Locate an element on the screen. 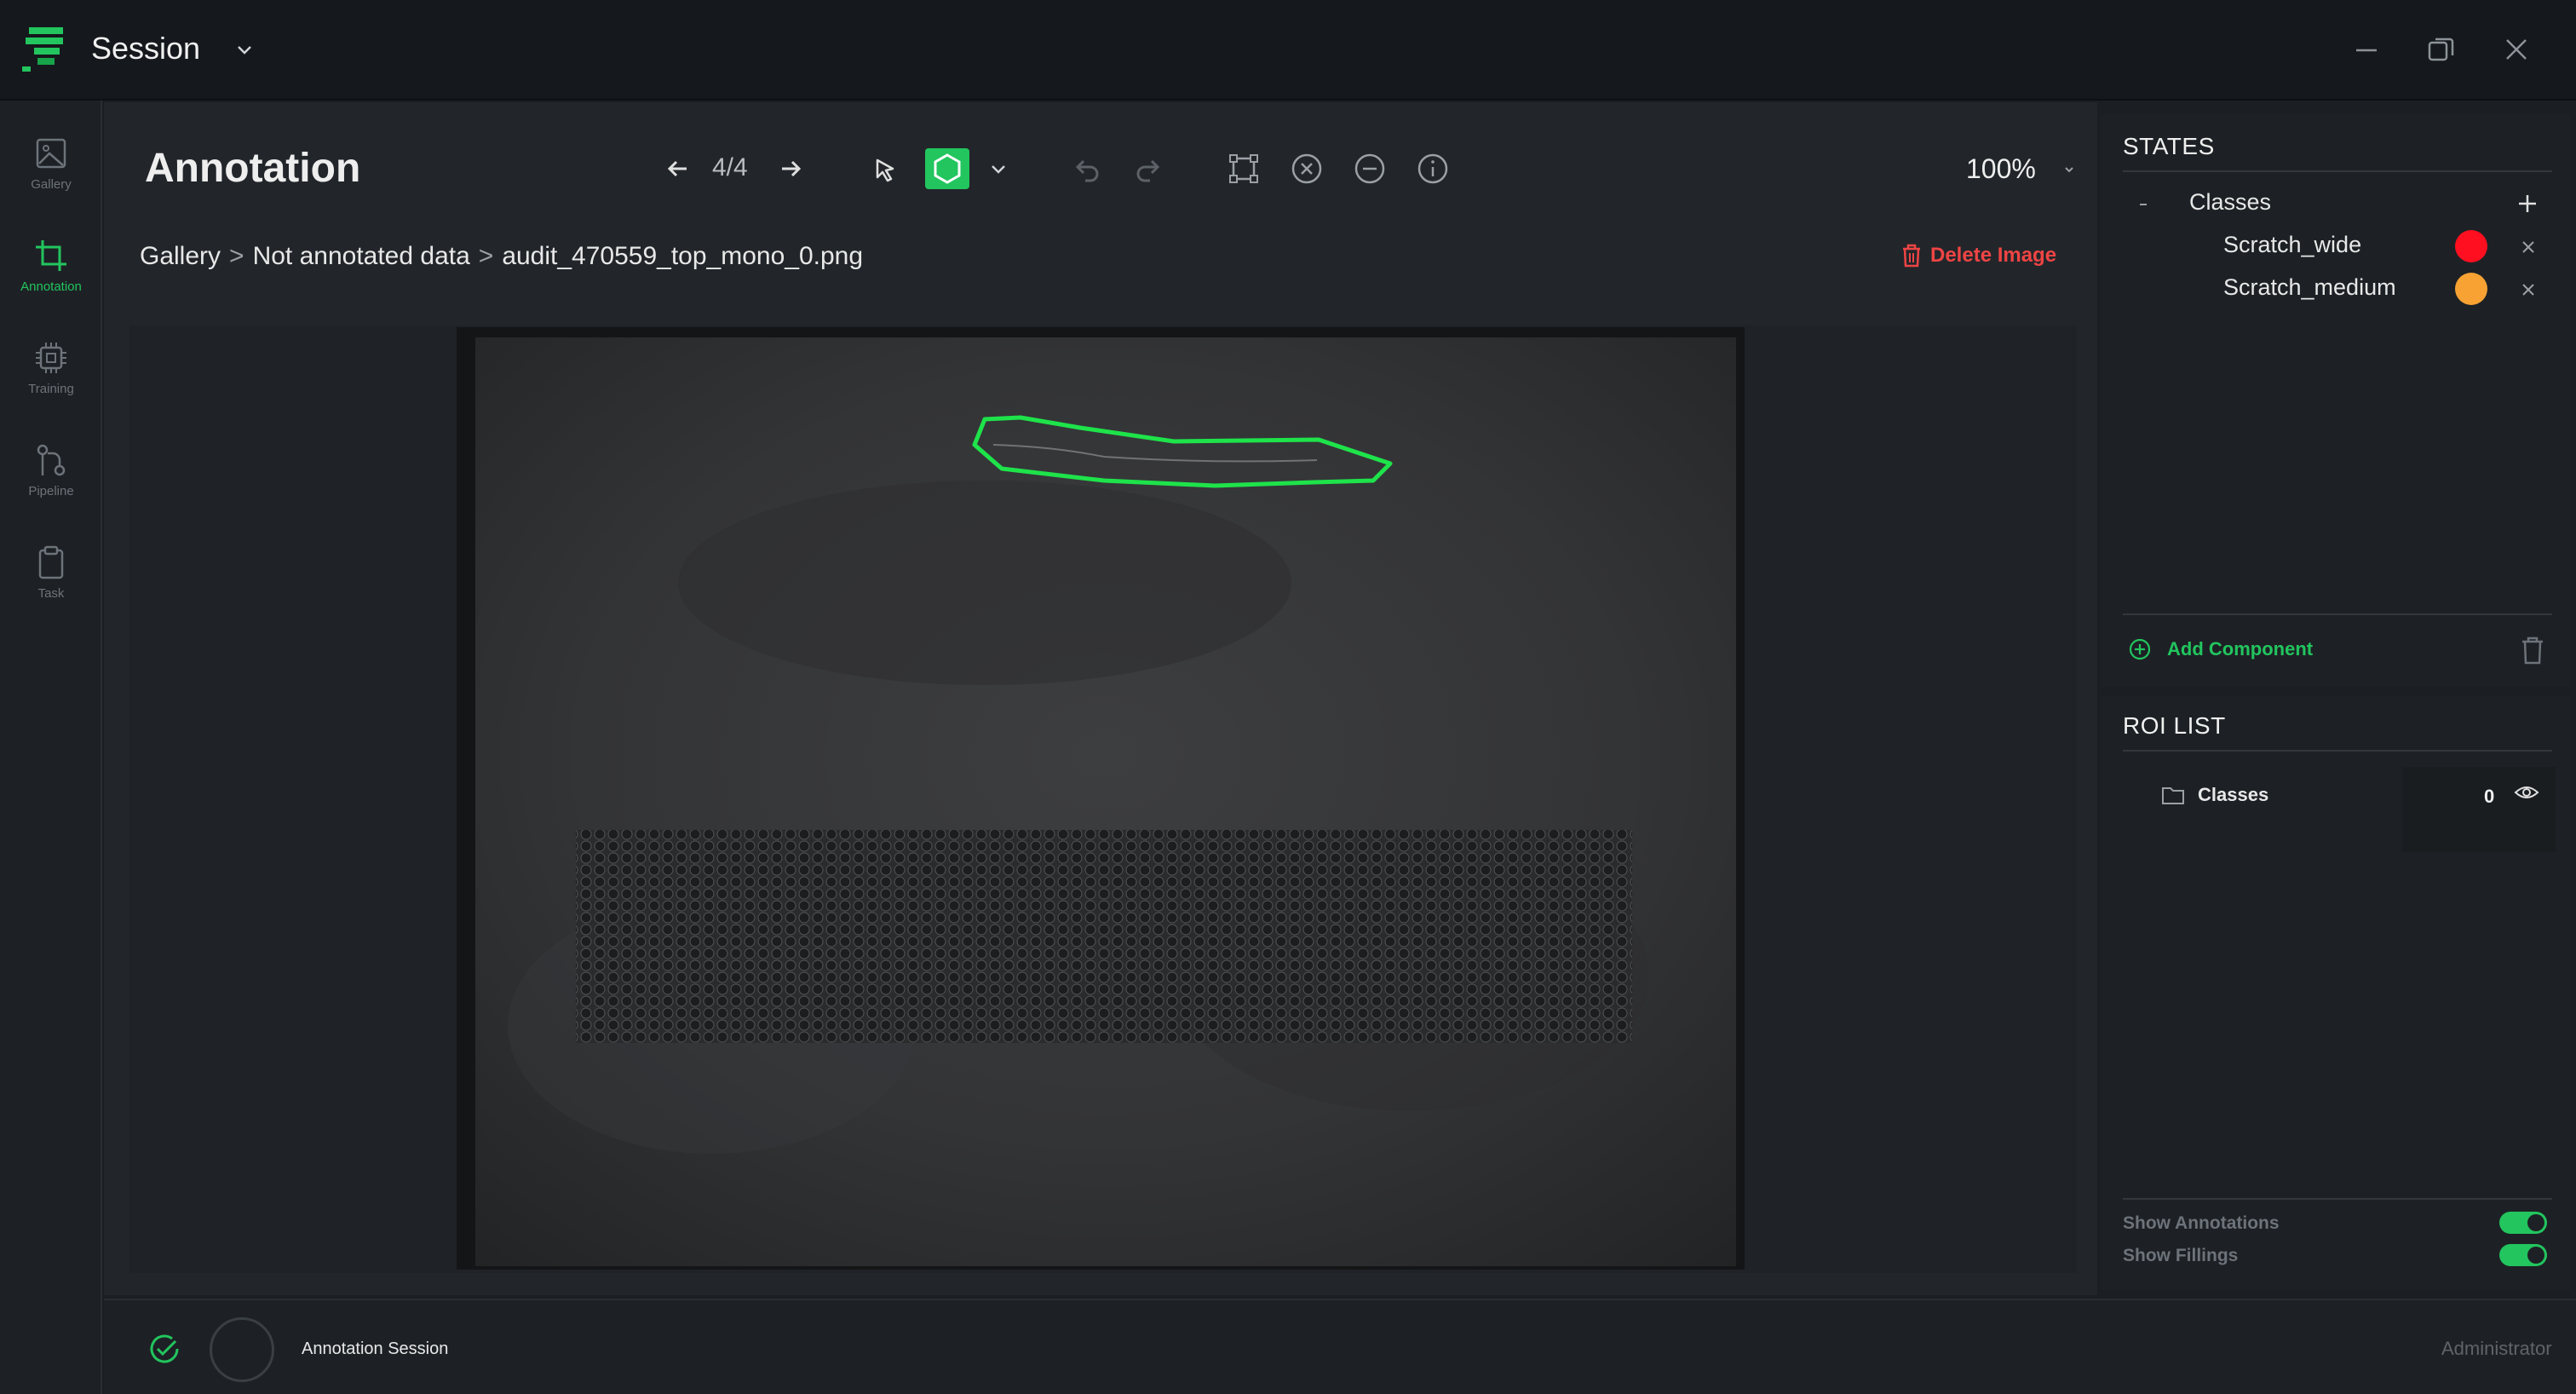 The image size is (2576, 1394). add-component-button: Add Component is located at coordinates (2220, 649).